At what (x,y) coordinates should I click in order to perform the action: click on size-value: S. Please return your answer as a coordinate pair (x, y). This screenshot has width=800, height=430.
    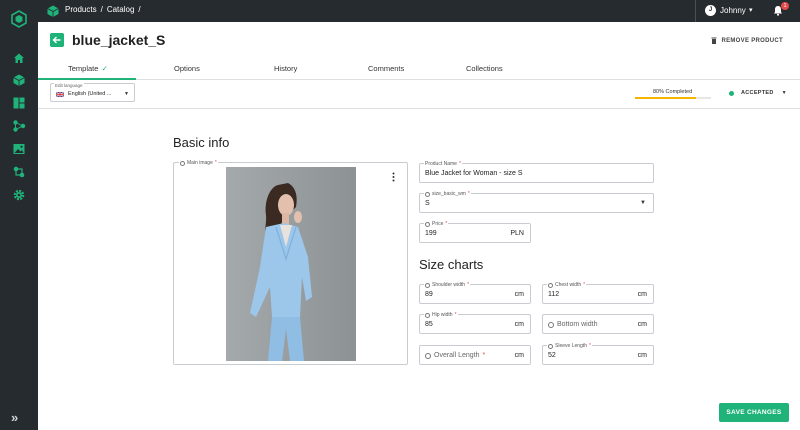
    Looking at the image, I should click on (427, 203).